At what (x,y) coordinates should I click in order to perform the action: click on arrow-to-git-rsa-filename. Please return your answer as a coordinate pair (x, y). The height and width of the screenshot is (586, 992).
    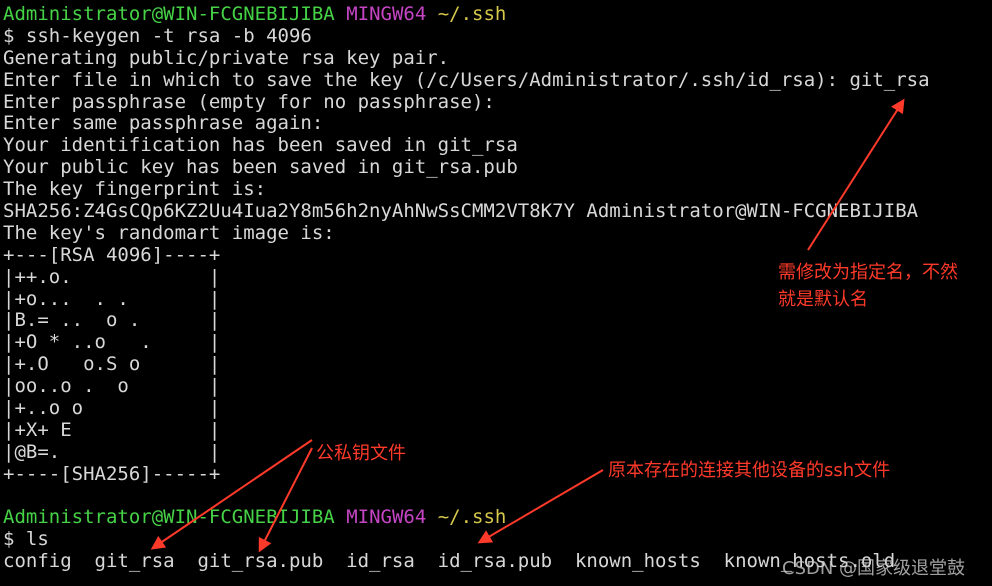
    Looking at the image, I should click on (856, 174).